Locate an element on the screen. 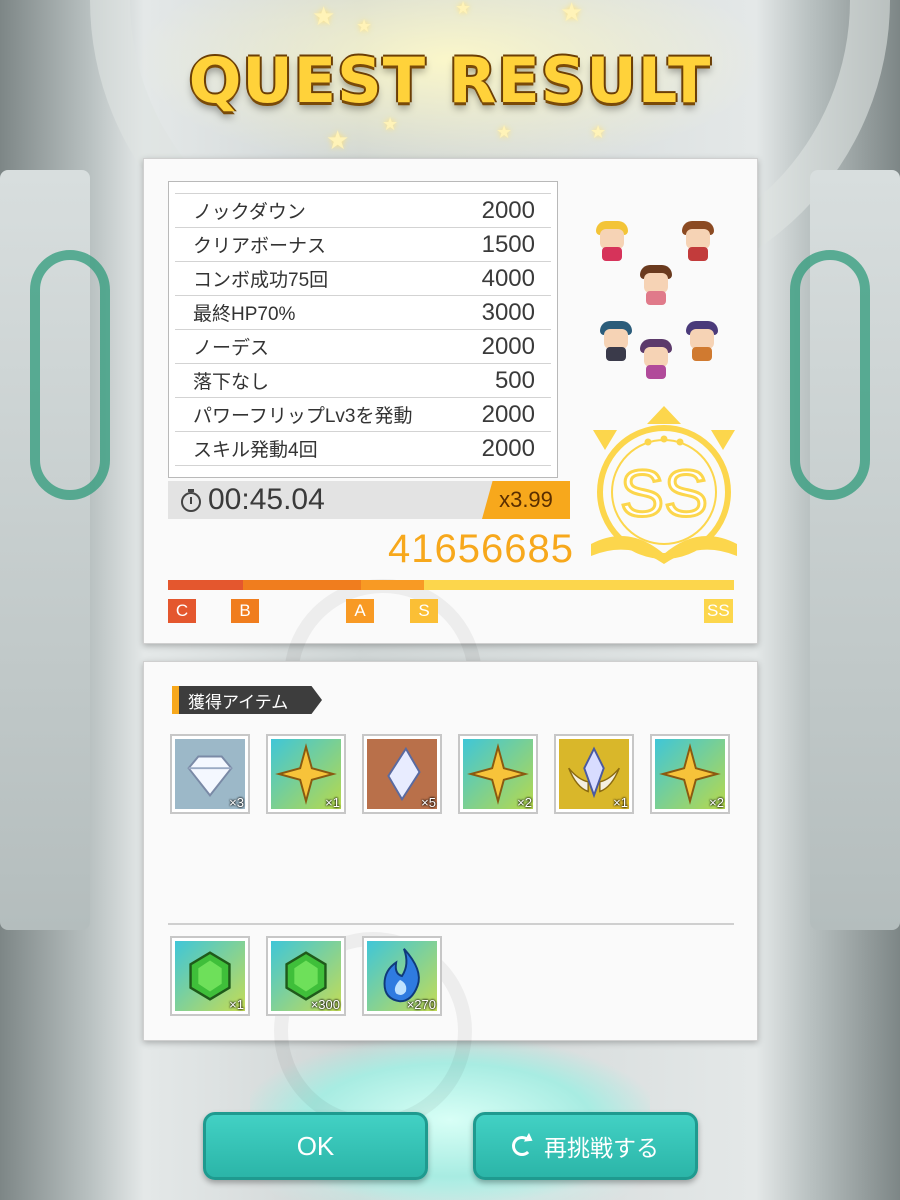 Image resolution: width=900 pixels, height=1200 pixels. clear-time: 00:45.04 is located at coordinates (266, 499).